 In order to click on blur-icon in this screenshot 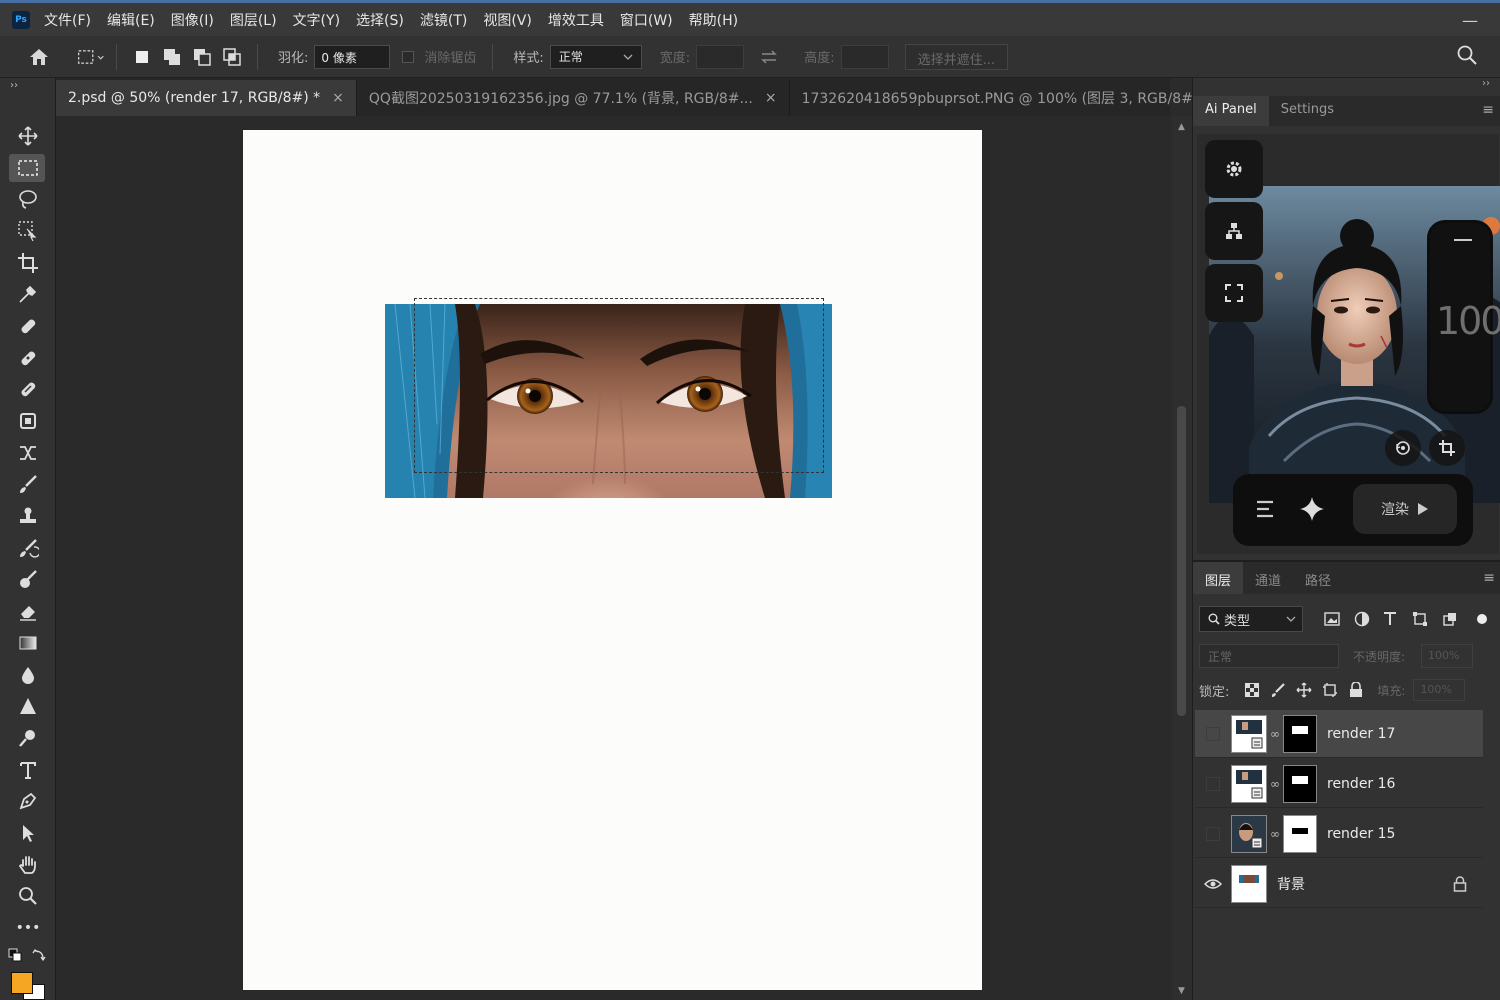, I will do `click(28, 675)`.